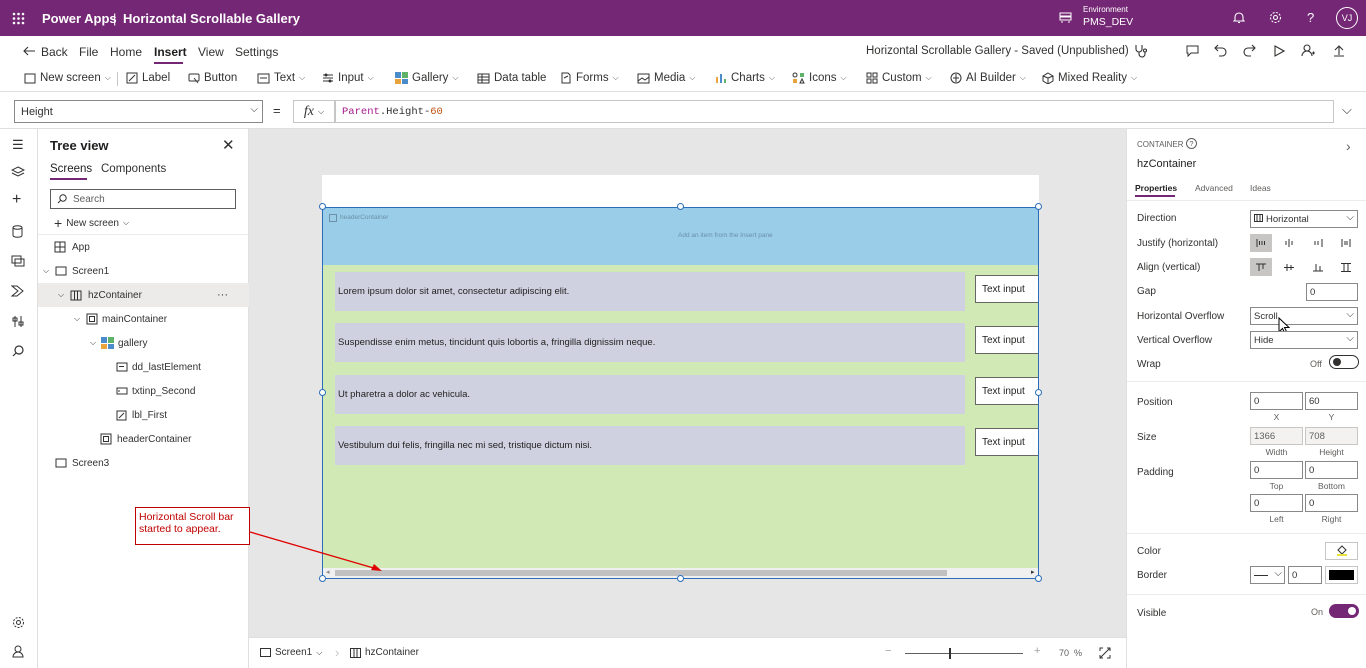 The image size is (1366, 668). Describe the element at coordinates (143, 463) in the screenshot. I see `tree-item-screen3: Screen3` at that location.